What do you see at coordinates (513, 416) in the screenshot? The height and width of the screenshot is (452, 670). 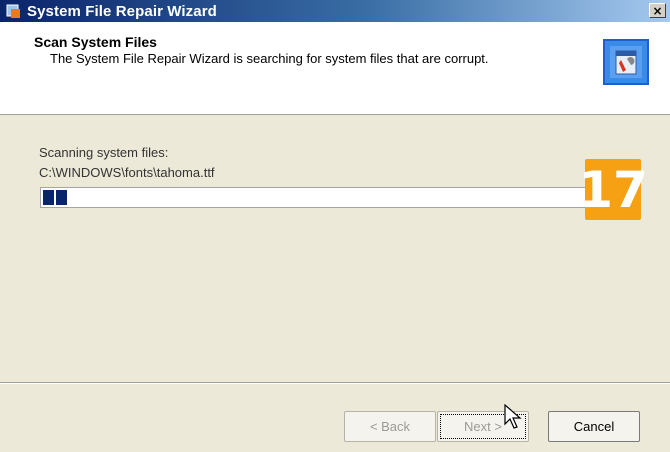 I see `mouse-pointer-icon` at bounding box center [513, 416].